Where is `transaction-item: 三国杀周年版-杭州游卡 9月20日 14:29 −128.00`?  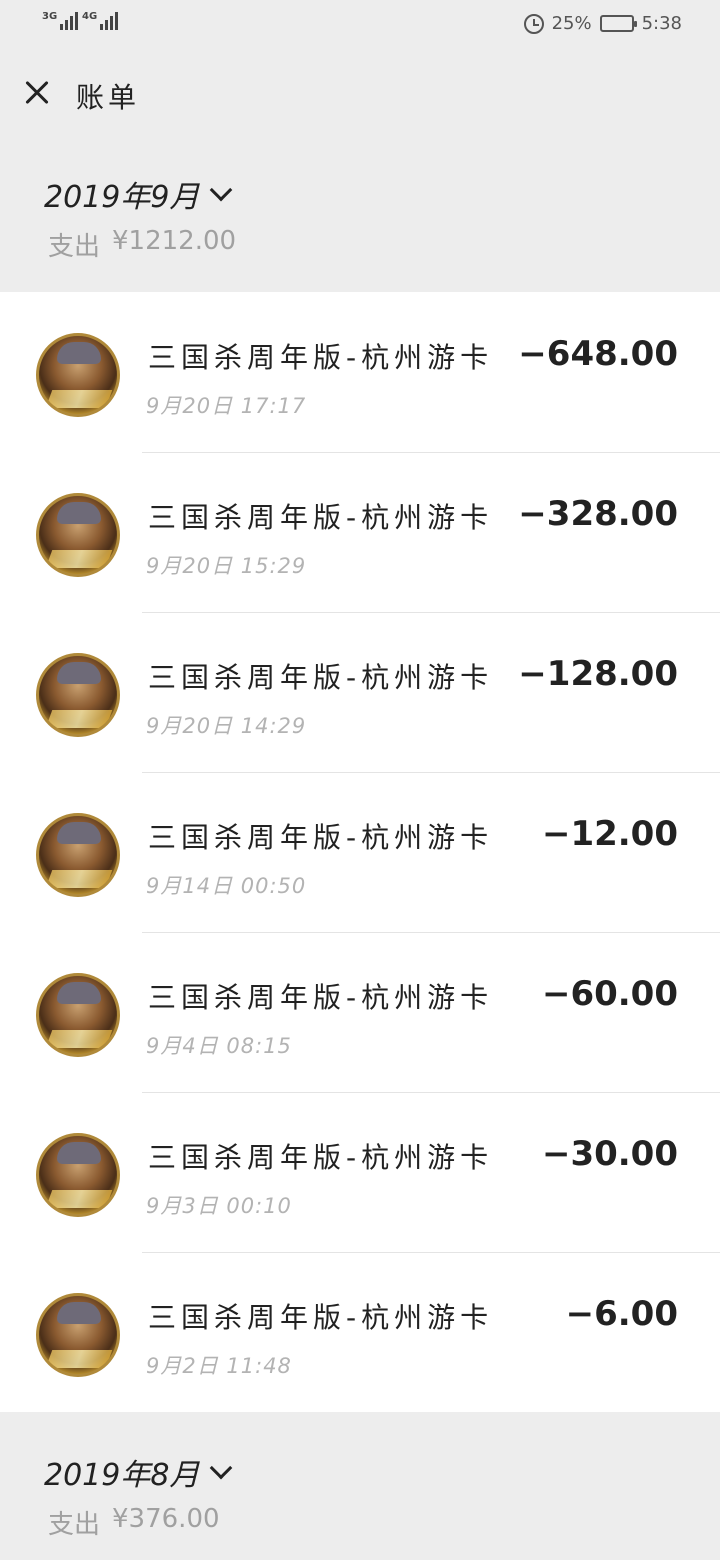 transaction-item: 三国杀周年版-杭州游卡 9月20日 14:29 −128.00 is located at coordinates (360, 692).